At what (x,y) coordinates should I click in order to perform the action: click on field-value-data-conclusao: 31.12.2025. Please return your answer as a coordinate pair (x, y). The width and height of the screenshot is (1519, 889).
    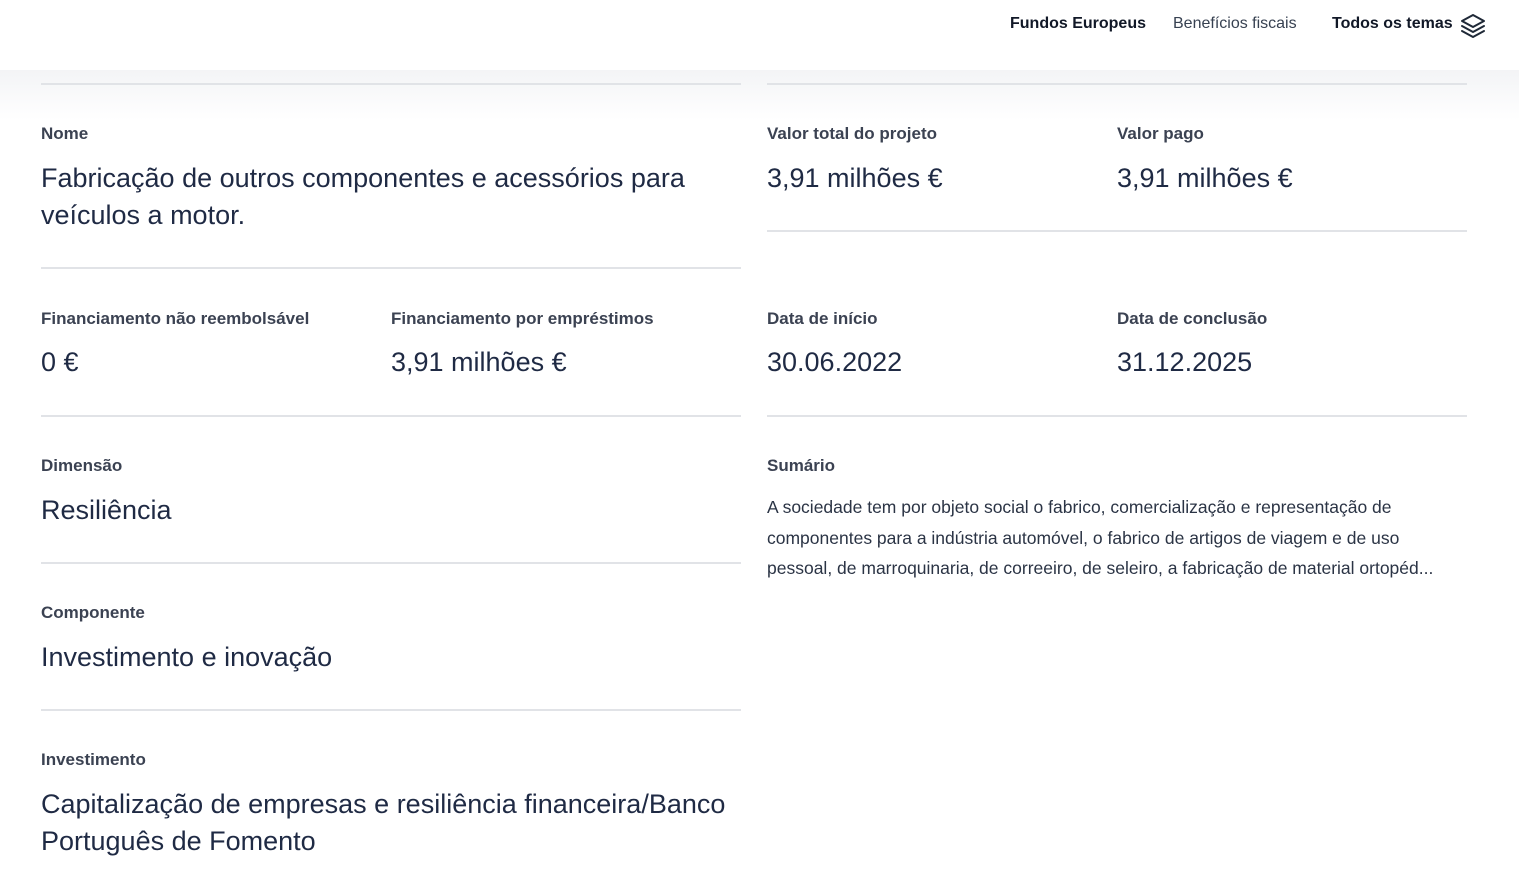
    Looking at the image, I should click on (1185, 362).